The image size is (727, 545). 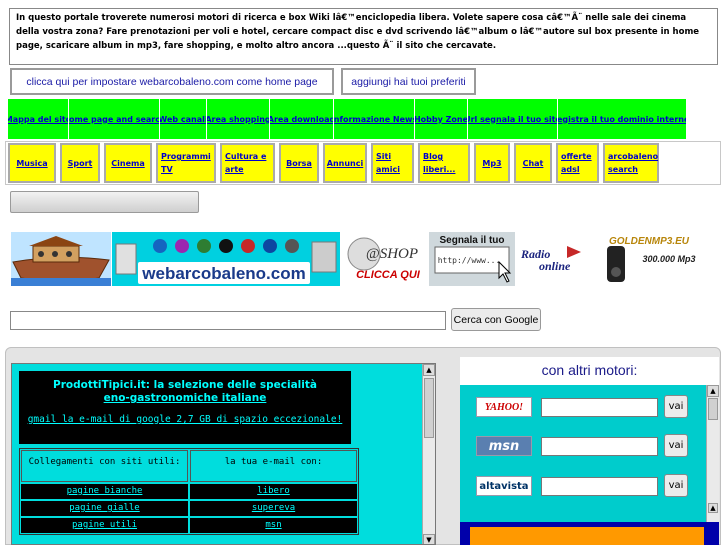 What do you see at coordinates (589, 465) in the screenshot?
I see `engines-iframe: YAHOO! vai msn vai altavista vai` at bounding box center [589, 465].